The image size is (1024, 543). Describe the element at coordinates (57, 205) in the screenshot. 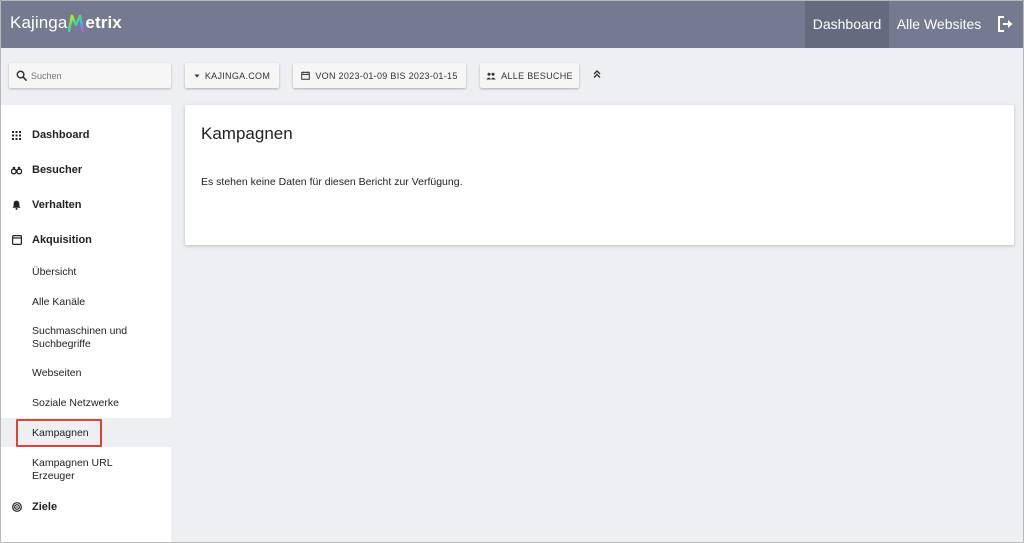

I see `sidebar-item-label: Verhalten` at that location.